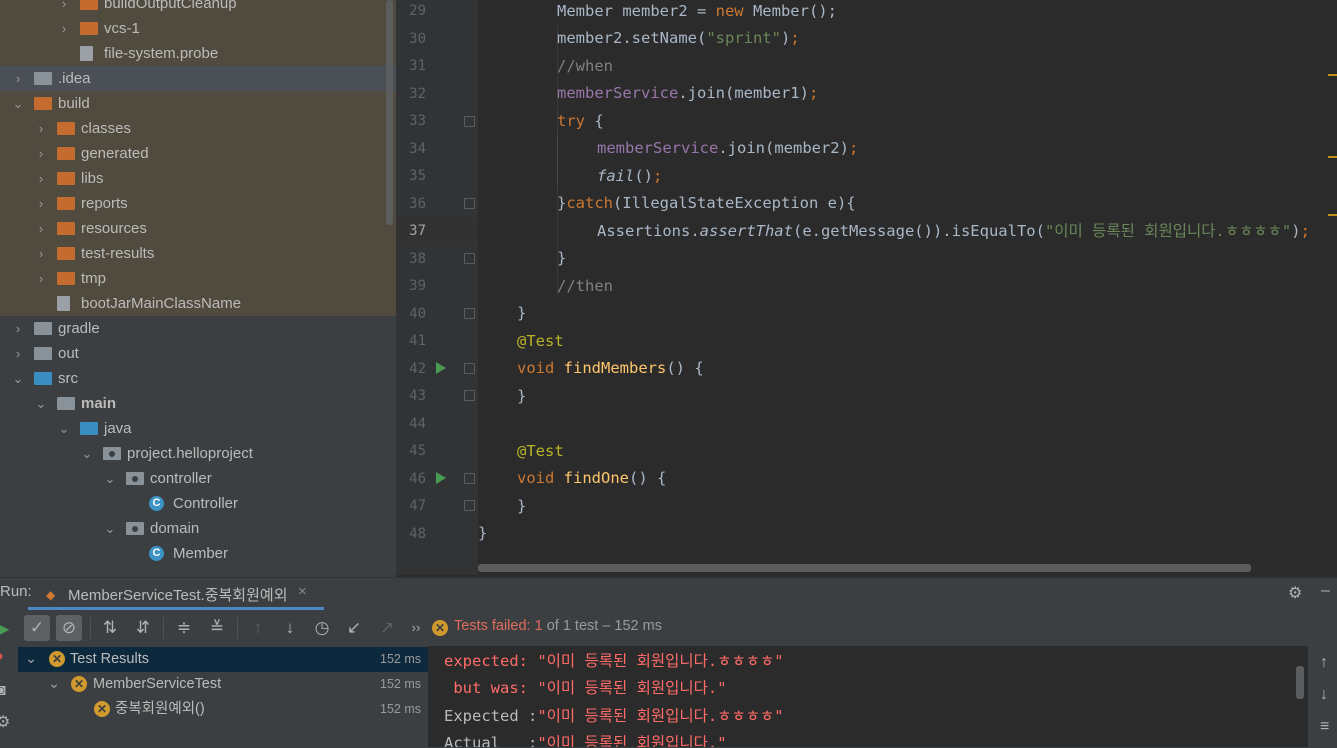 This screenshot has width=1337, height=748. What do you see at coordinates (198, 328) in the screenshot?
I see `tree-item: › gradle` at bounding box center [198, 328].